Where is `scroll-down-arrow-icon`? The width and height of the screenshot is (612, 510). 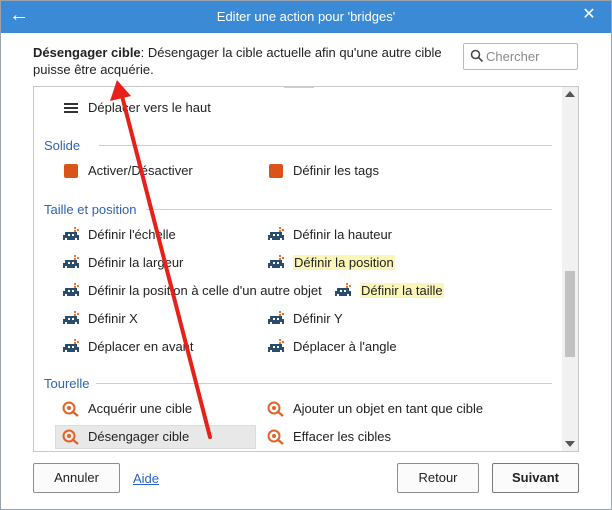
scroll-down-arrow-icon is located at coordinates (570, 444).